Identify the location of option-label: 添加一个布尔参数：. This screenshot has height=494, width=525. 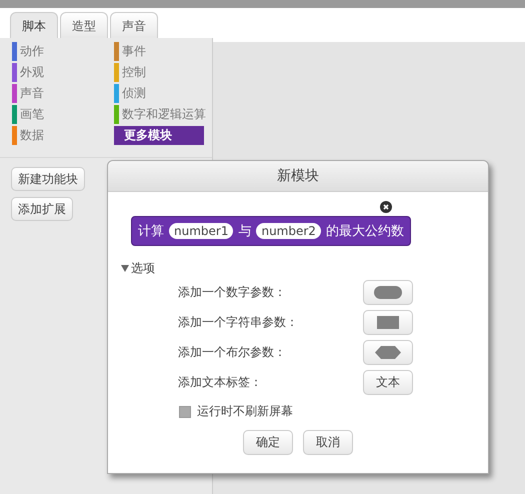
(232, 352).